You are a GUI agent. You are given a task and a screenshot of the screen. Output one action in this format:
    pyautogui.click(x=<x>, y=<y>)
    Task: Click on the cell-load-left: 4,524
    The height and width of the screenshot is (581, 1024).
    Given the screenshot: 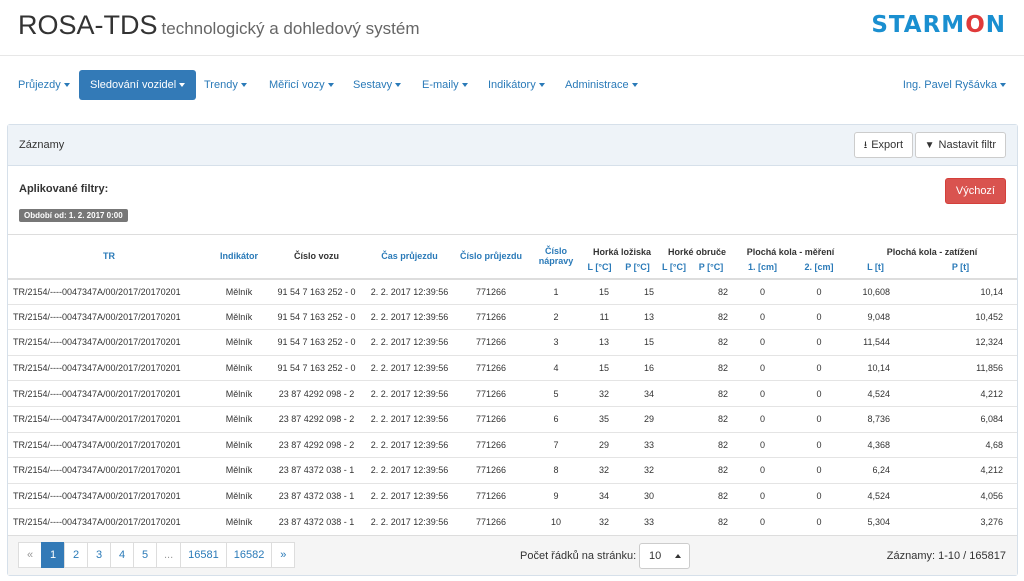 What is the action you would take?
    pyautogui.click(x=875, y=495)
    